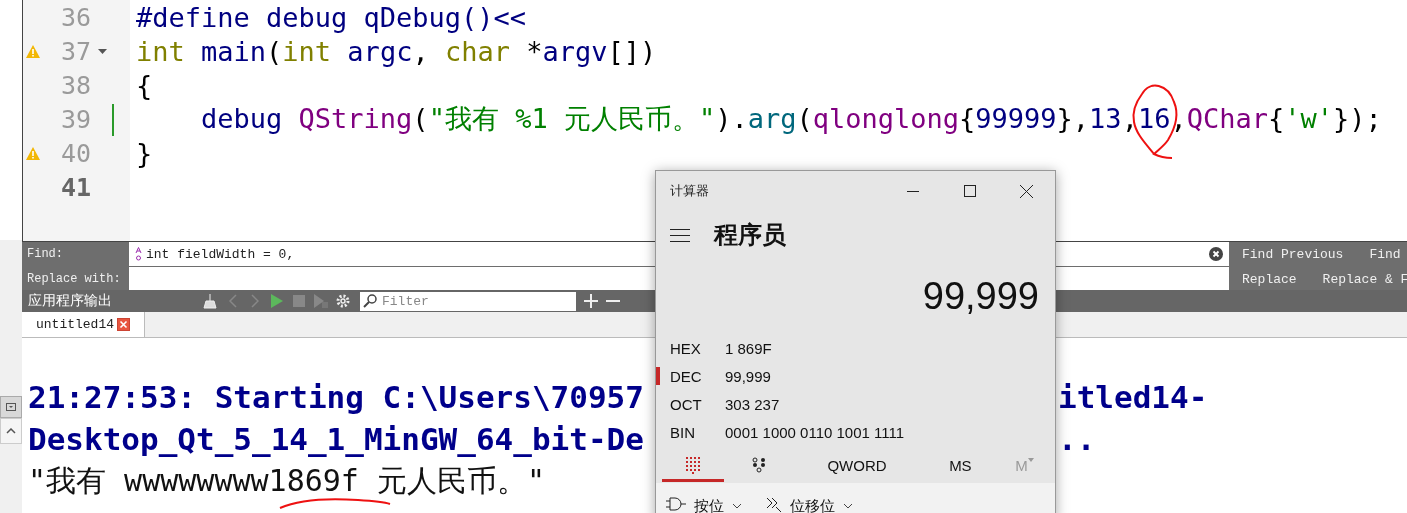 The height and width of the screenshot is (513, 1407). What do you see at coordinates (396, 51) in the screenshot?
I see `code-line: int main(int argc, char *argv[])` at bounding box center [396, 51].